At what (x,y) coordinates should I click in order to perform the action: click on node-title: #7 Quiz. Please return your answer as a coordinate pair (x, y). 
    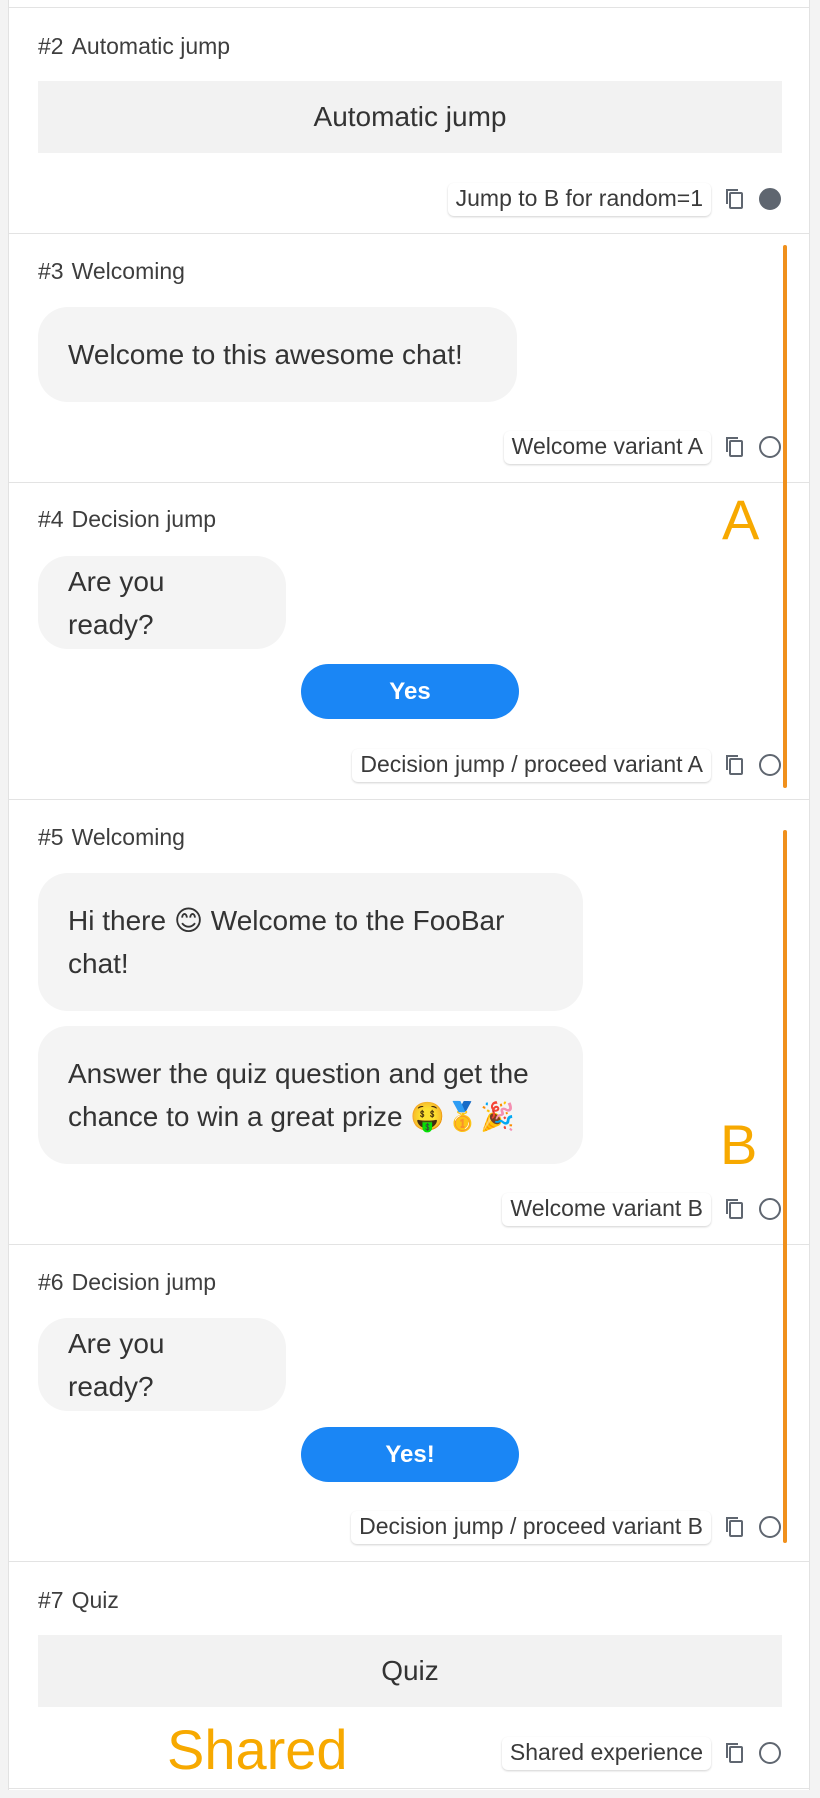
    Looking at the image, I should click on (78, 1600).